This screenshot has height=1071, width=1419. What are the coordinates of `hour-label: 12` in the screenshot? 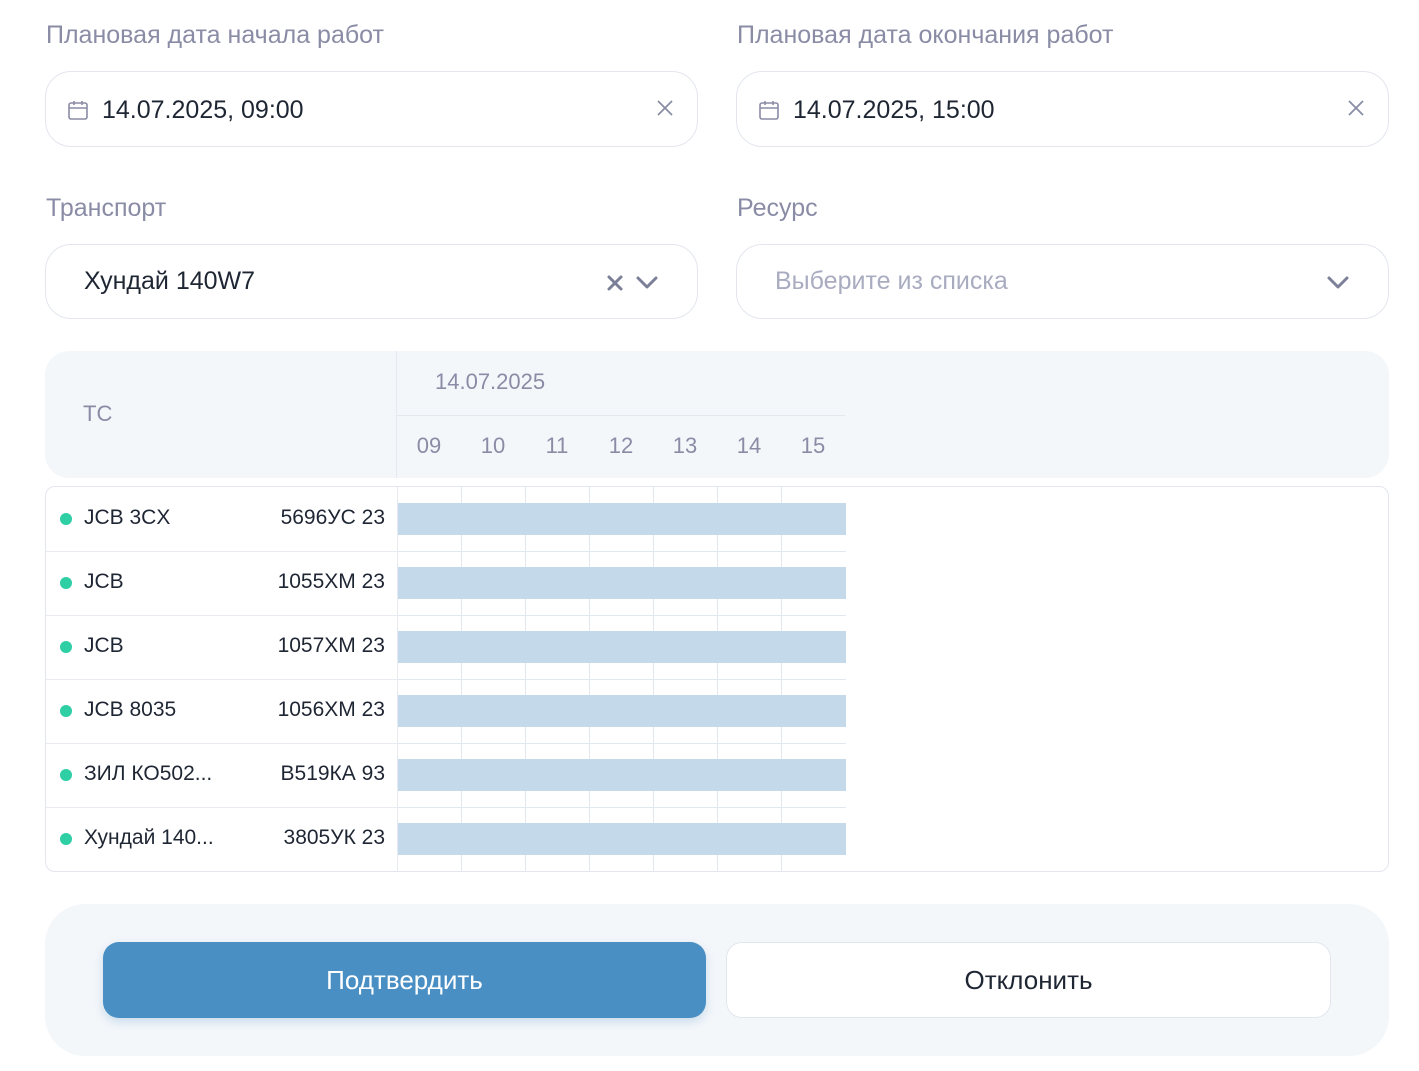 It's located at (621, 445).